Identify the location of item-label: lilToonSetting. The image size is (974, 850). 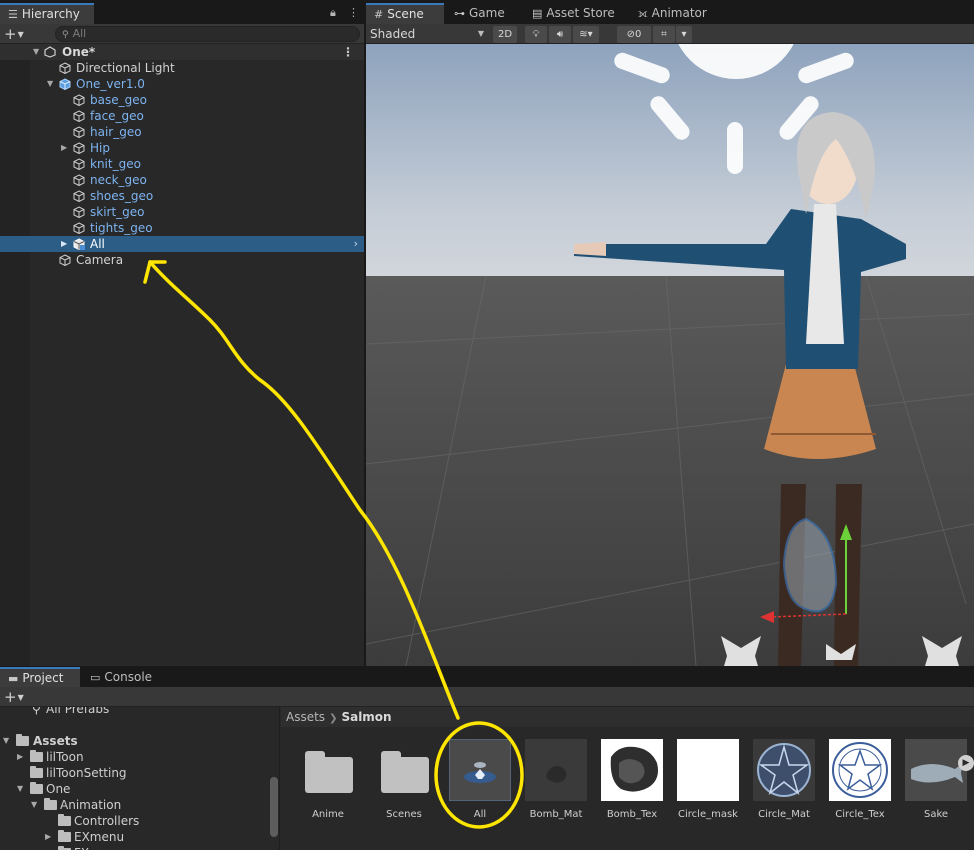
(86, 773).